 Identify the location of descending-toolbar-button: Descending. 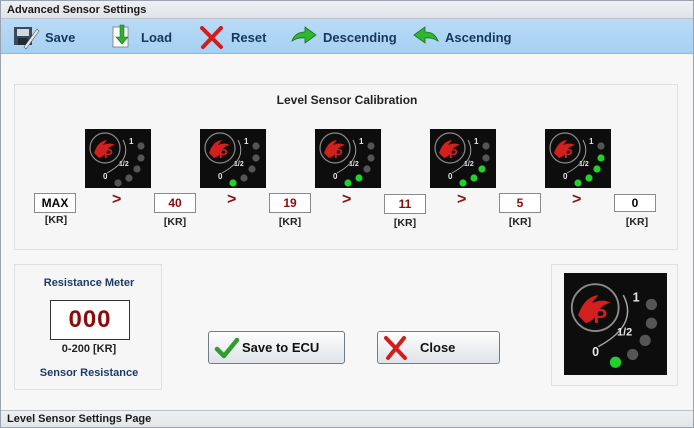
(343, 37).